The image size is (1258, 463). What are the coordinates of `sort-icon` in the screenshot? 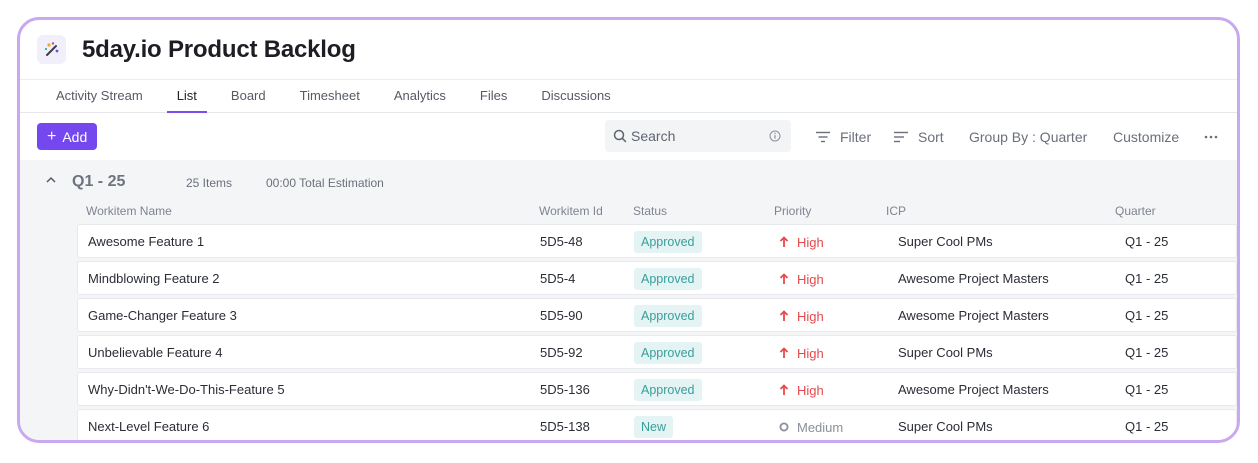 It's located at (901, 136).